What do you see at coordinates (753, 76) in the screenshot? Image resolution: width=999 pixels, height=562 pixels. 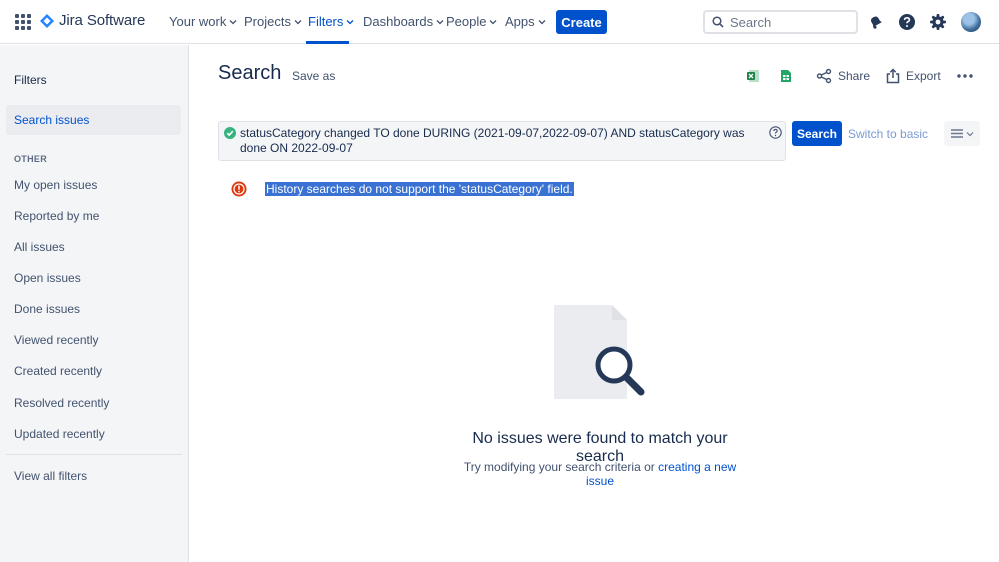 I see `export-excel-icon` at bounding box center [753, 76].